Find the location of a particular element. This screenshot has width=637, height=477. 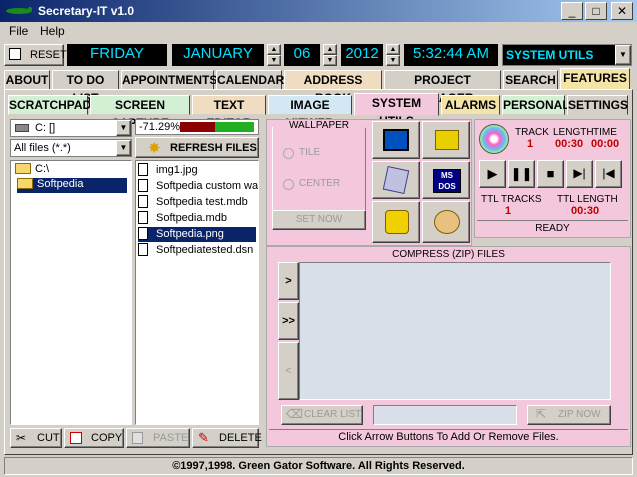

date-spinner: ▲ ▼ is located at coordinates (330, 55).